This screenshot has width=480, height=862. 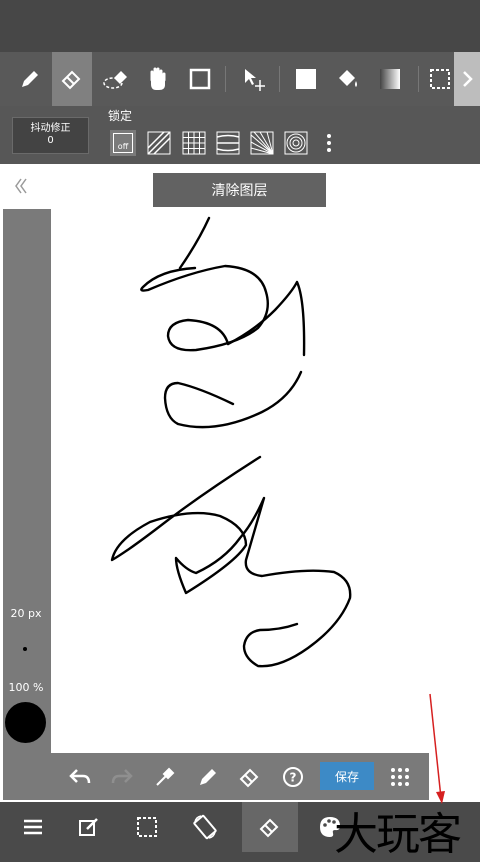 I want to click on rectangle-tool-button, so click(x=200, y=79).